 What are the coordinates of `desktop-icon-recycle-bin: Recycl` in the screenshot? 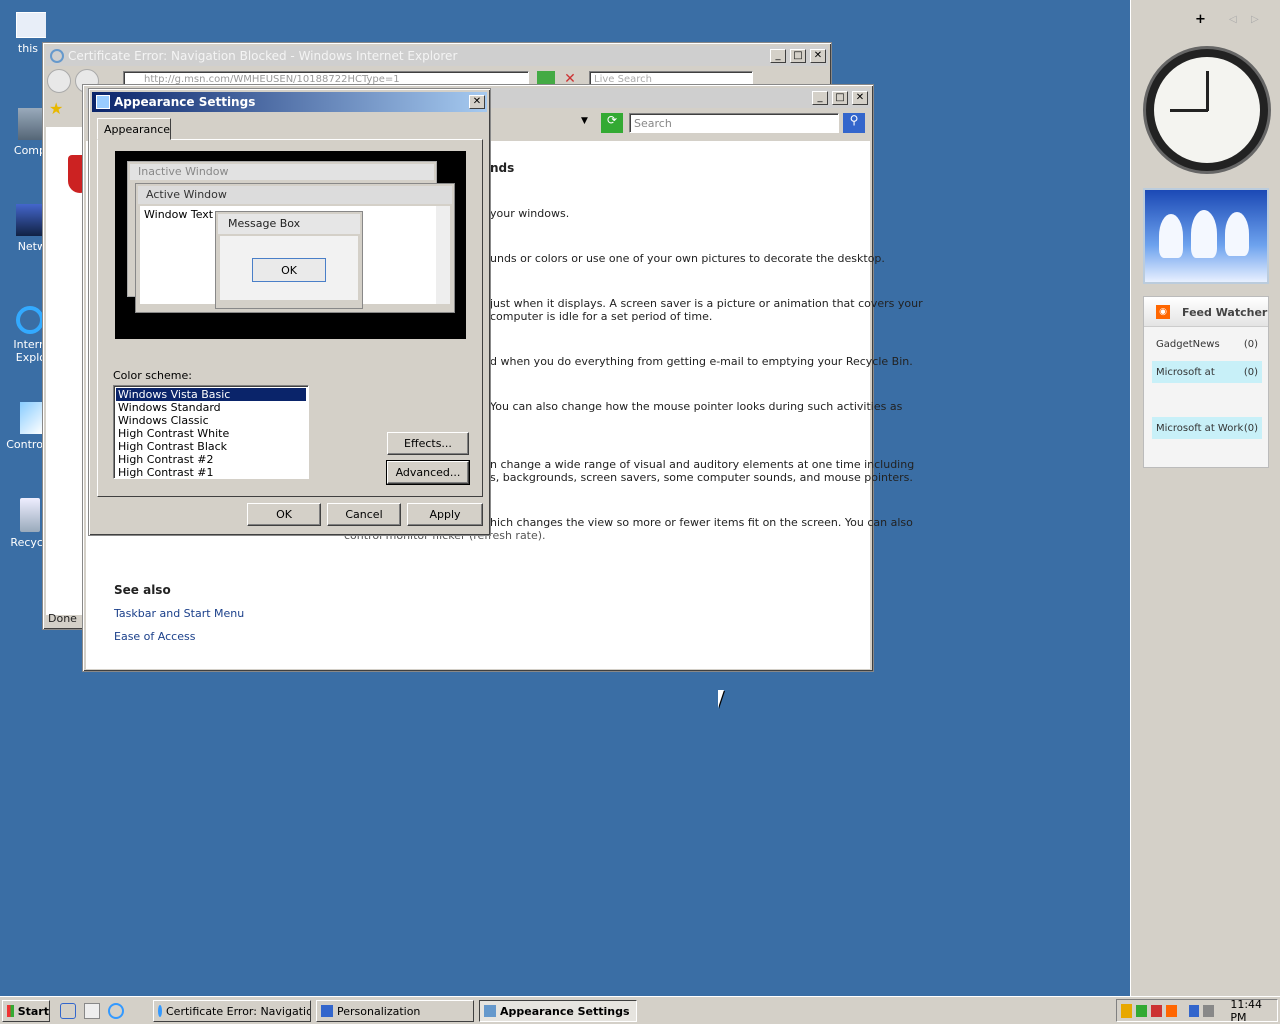 It's located at (23, 530).